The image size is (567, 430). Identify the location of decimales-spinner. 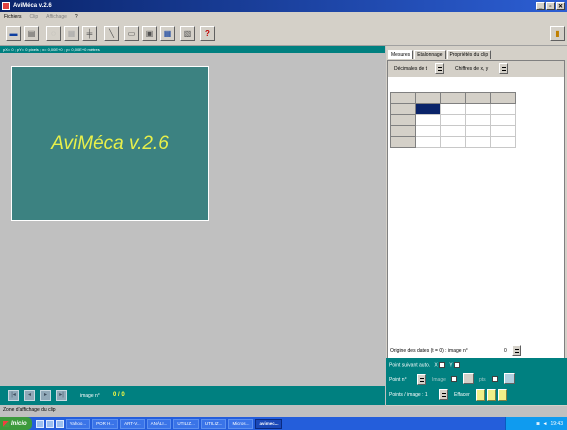
(439, 68).